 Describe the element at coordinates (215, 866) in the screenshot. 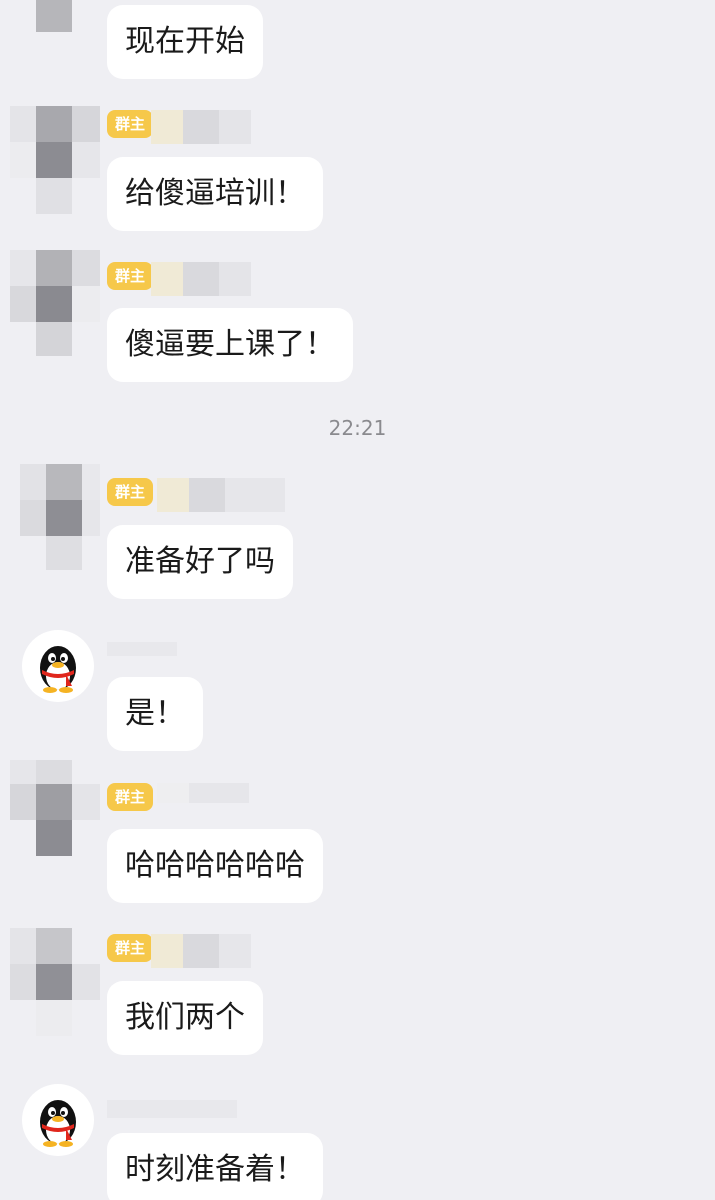

I see `message-bubble: 哈哈哈哈哈哈` at that location.